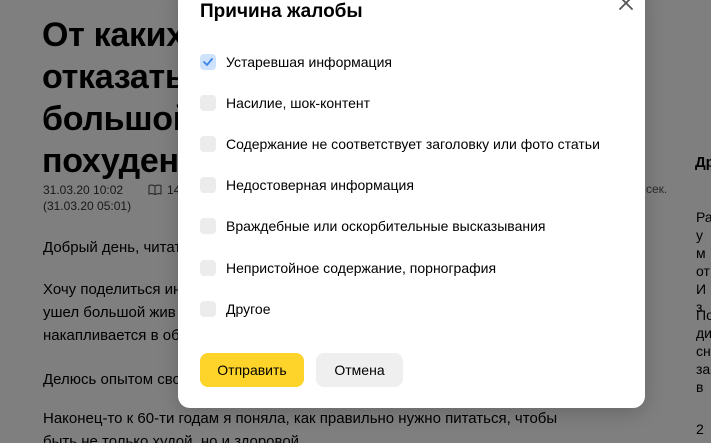 The height and width of the screenshot is (443, 711). I want to click on reason-option: Другое, so click(235, 309).